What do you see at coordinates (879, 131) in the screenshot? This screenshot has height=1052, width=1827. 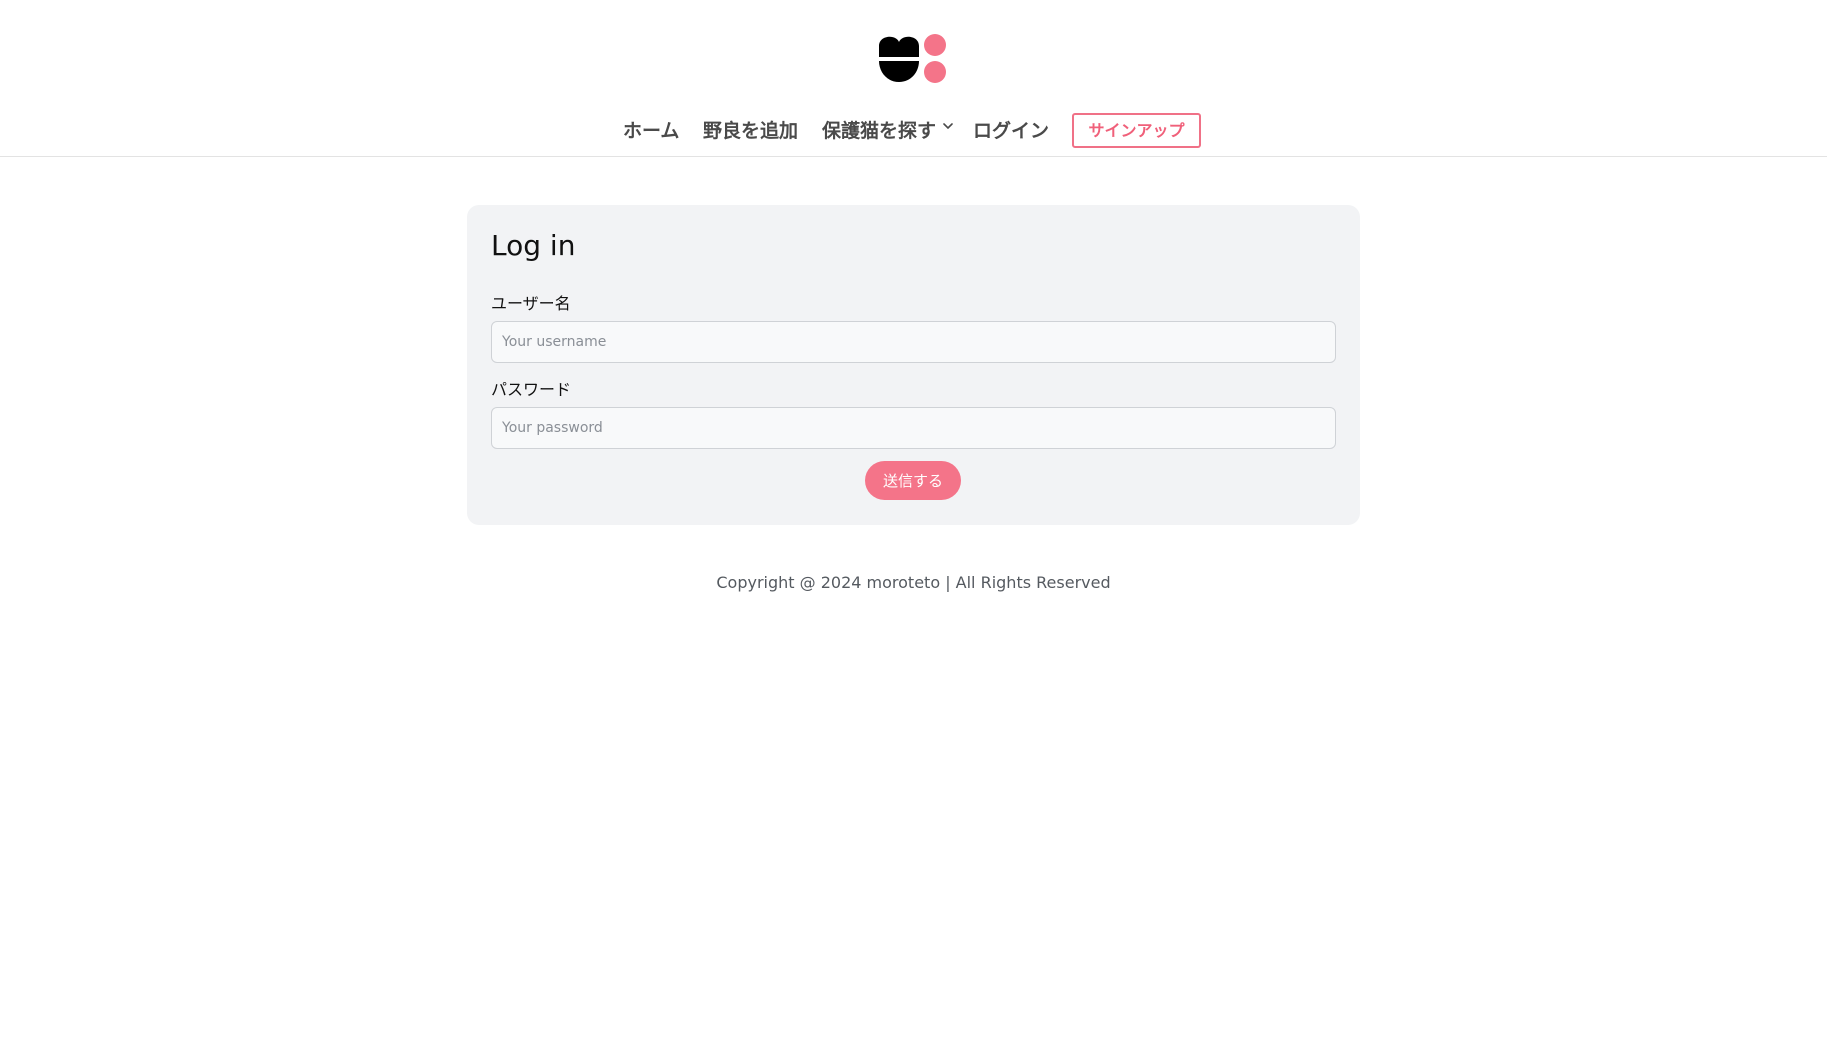 I see `nav-find-cats-dropdown: 保護猫を探す` at bounding box center [879, 131].